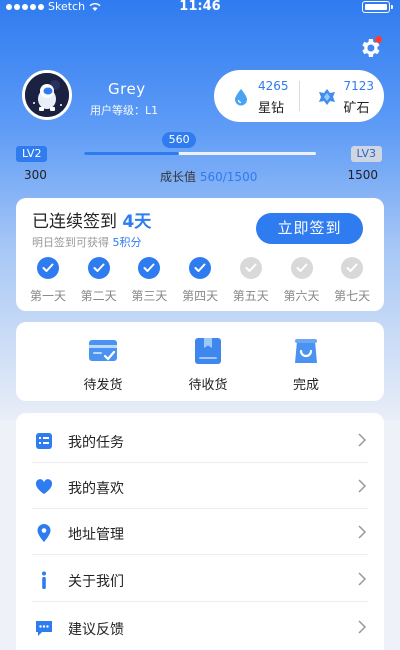  What do you see at coordinates (200, 532) in the screenshot?
I see `menu-item-address: 地址管理` at bounding box center [200, 532].